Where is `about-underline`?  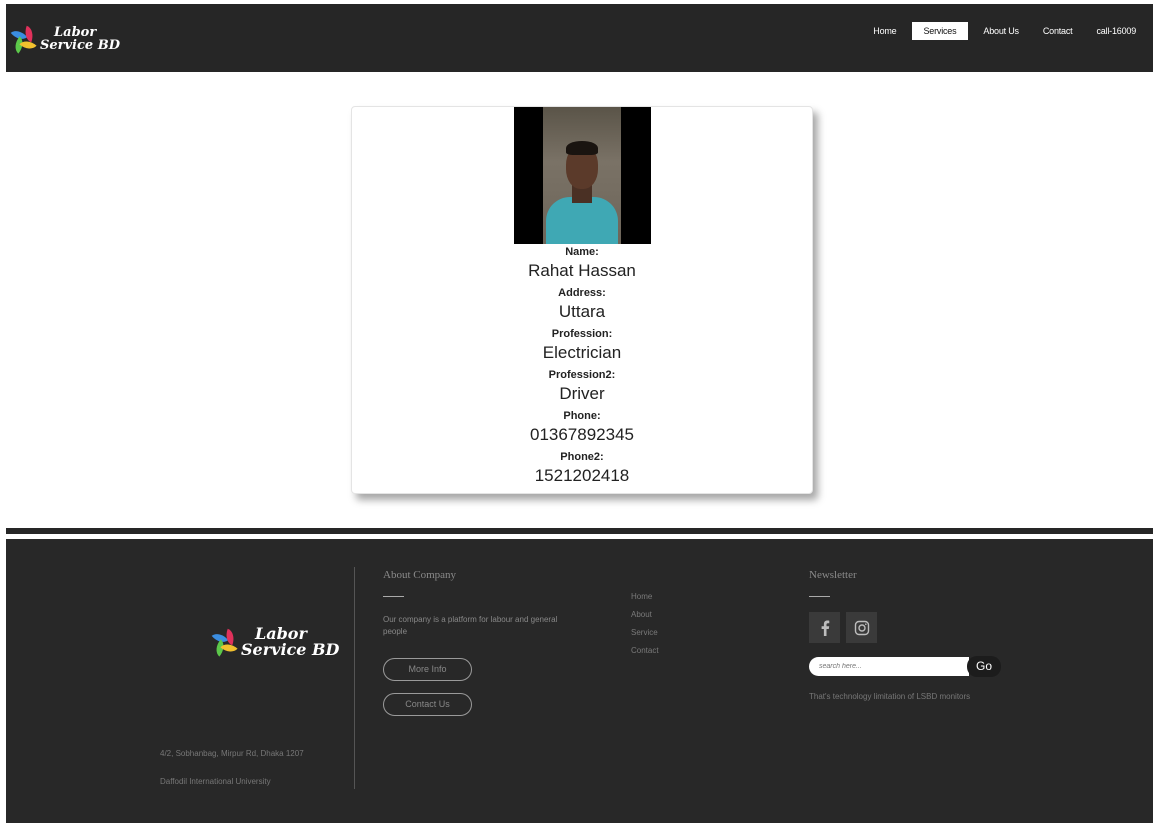 about-underline is located at coordinates (393, 596).